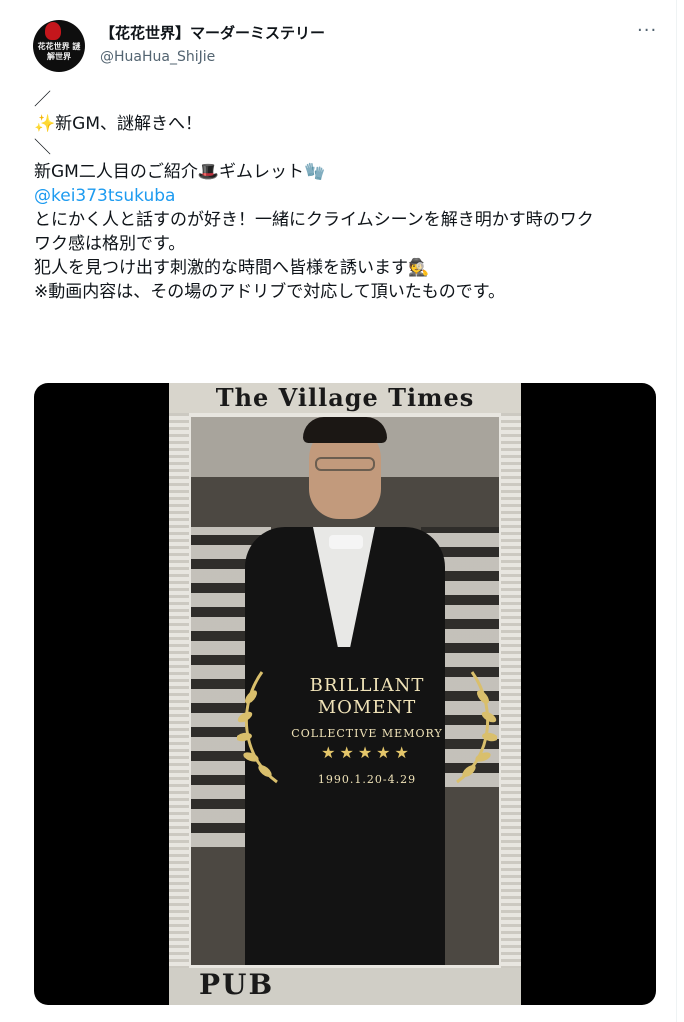 The image size is (684, 1022). What do you see at coordinates (232, 268) in the screenshot?
I see `text-line: 犯人を見つけ出す刺激的な時間へ皆様を誘います🕵` at bounding box center [232, 268].